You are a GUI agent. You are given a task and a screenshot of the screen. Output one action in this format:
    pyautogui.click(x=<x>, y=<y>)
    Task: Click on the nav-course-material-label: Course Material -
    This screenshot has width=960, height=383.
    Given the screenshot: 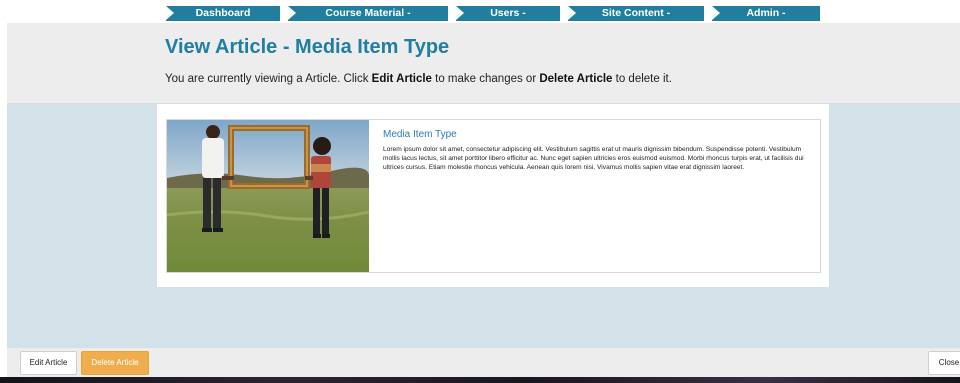 What is the action you would take?
    pyautogui.click(x=368, y=13)
    